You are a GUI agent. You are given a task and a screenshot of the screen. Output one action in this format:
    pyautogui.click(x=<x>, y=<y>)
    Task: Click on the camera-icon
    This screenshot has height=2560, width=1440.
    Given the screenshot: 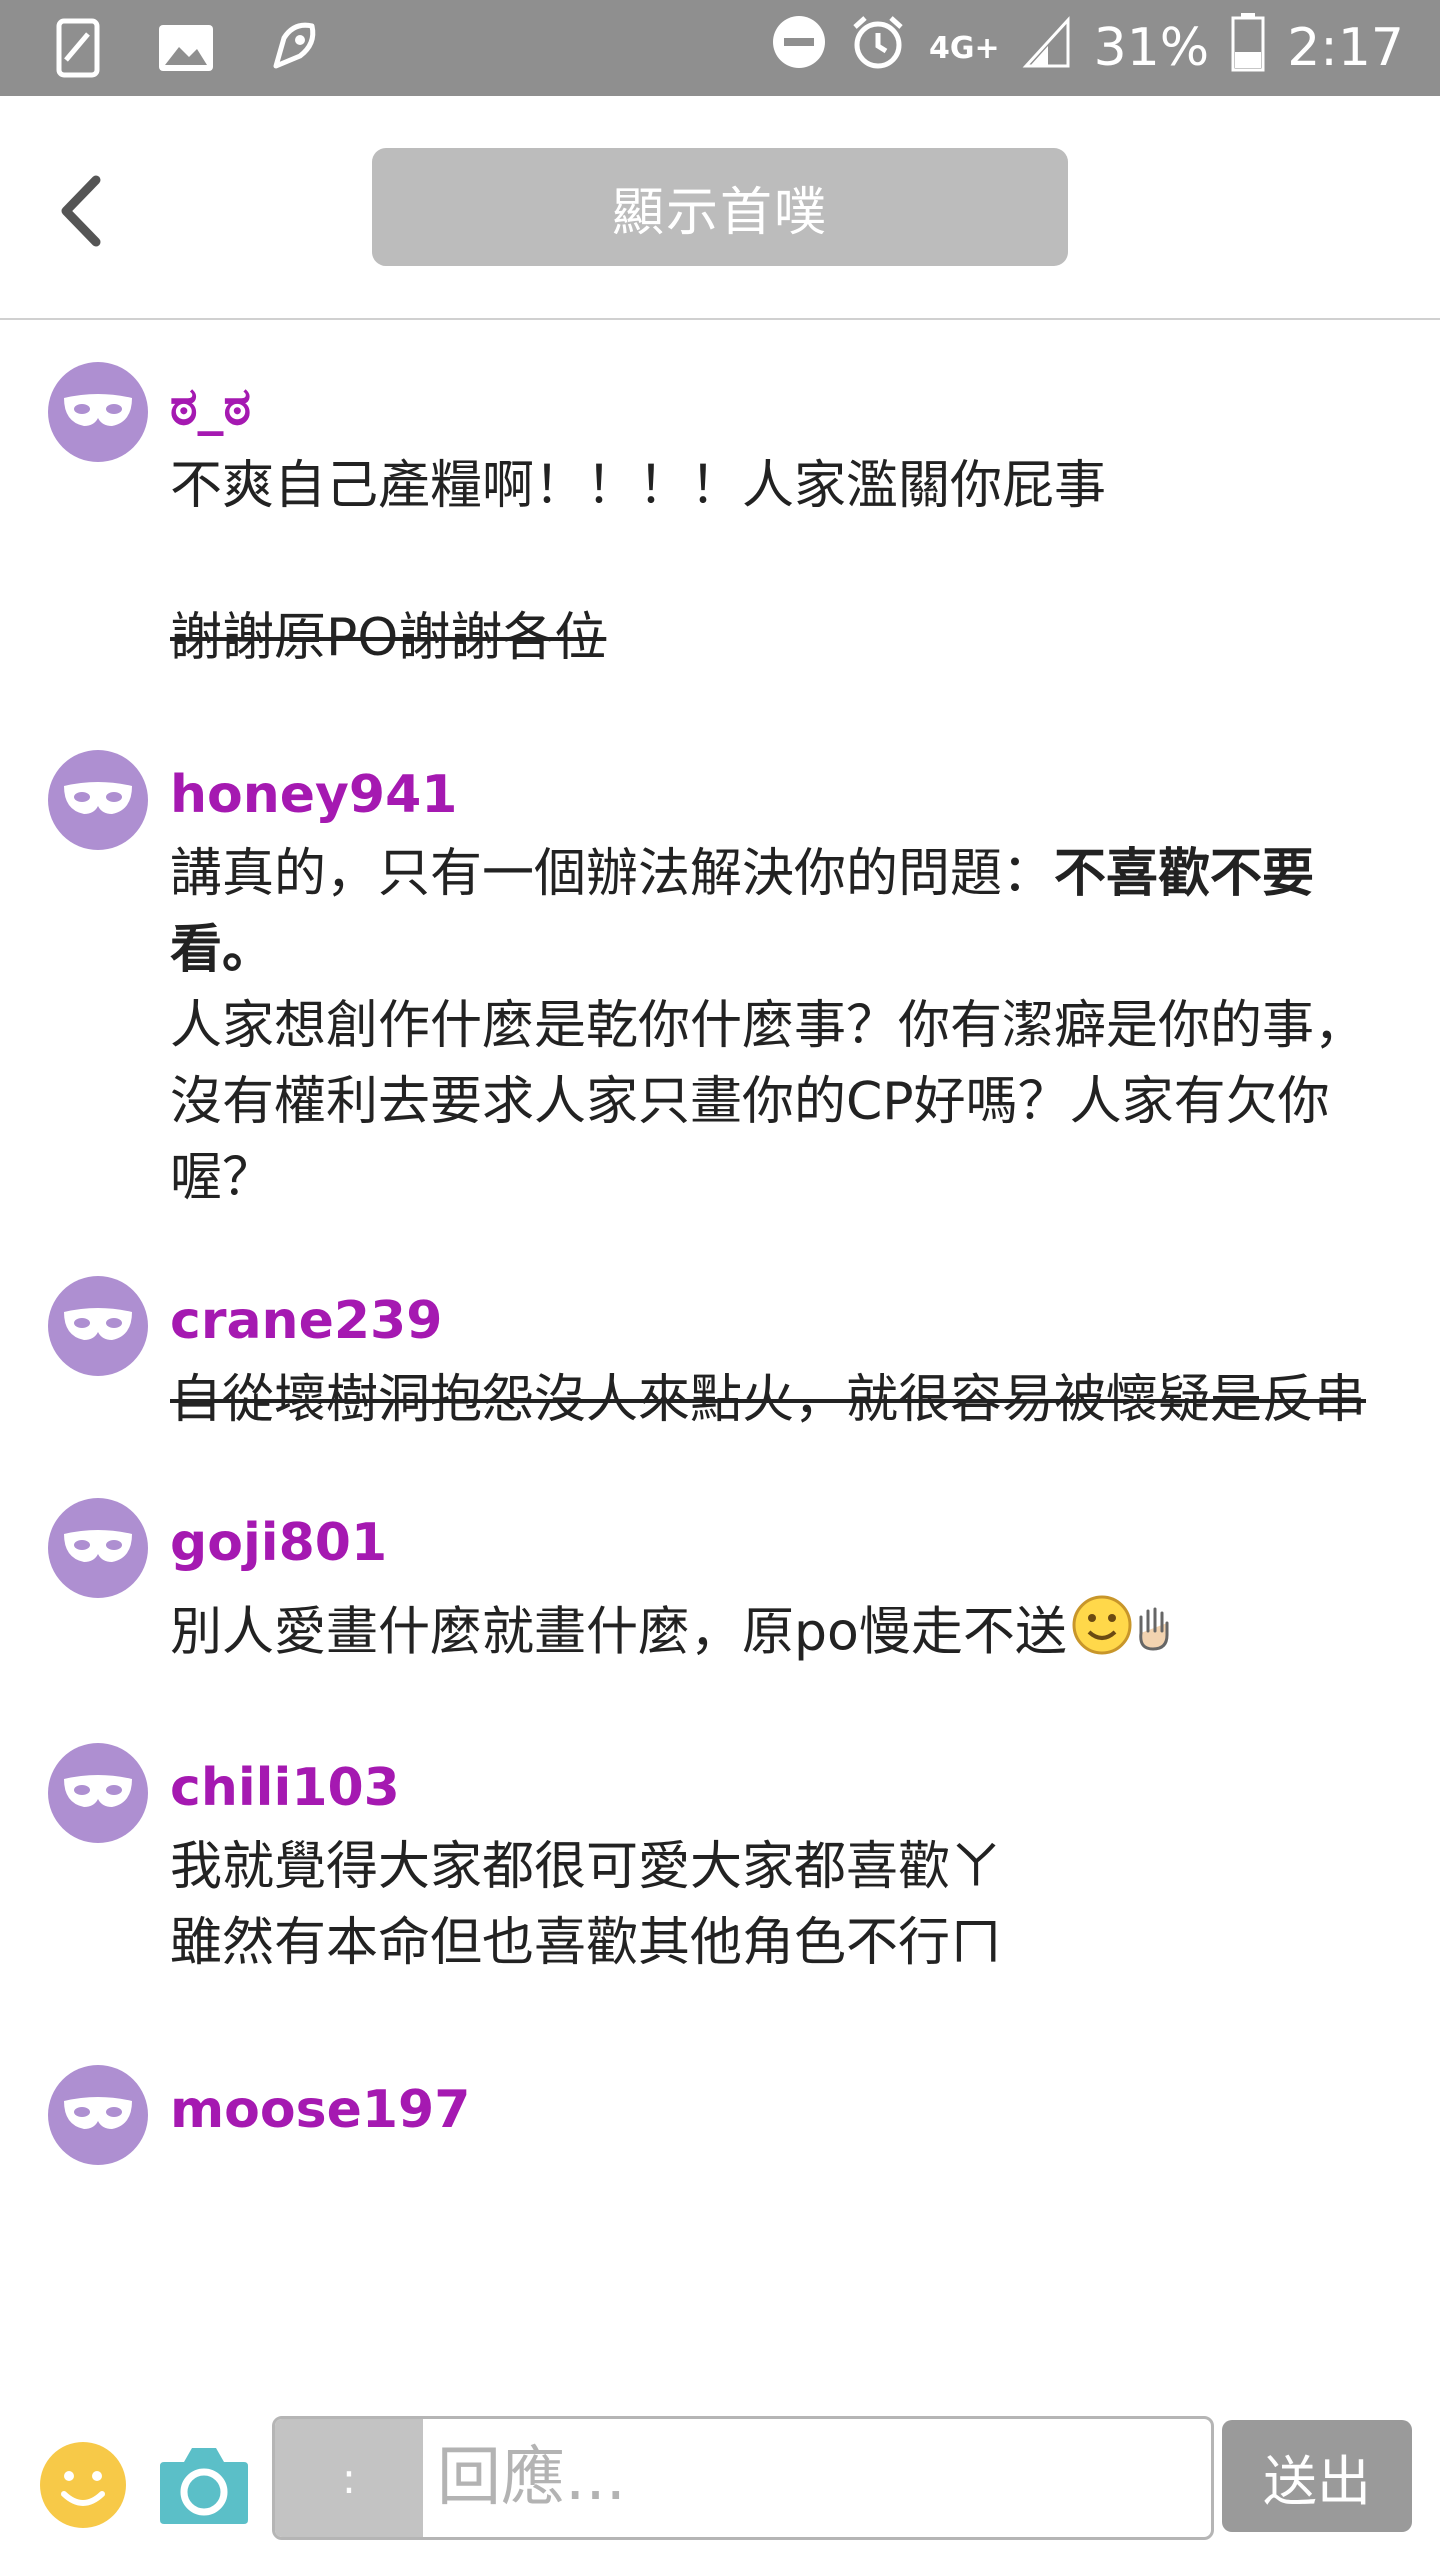 What is the action you would take?
    pyautogui.click(x=204, y=2486)
    